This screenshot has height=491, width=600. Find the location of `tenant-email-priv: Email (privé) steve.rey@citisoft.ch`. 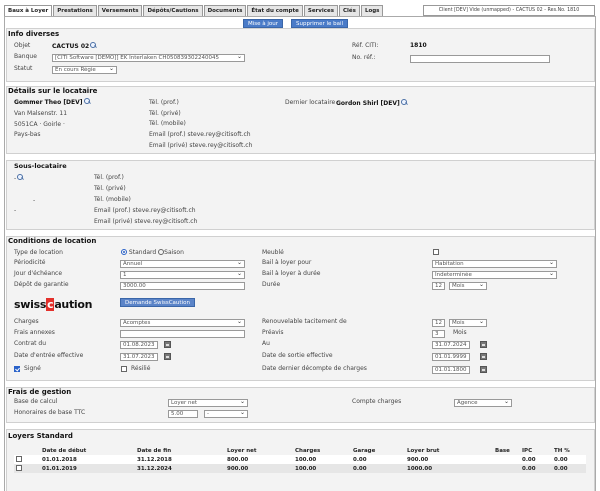

tenant-email-priv: Email (privé) steve.rey@citisoft.ch is located at coordinates (201, 145).